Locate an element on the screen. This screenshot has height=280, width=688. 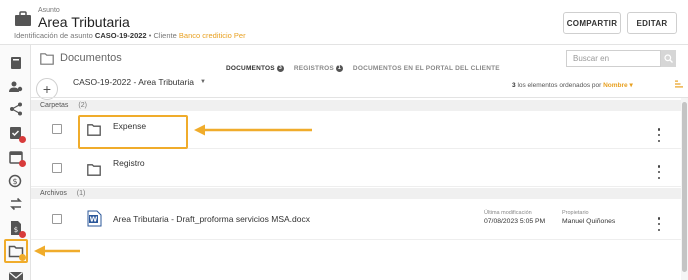
tab-count: 3 is located at coordinates (280, 68).